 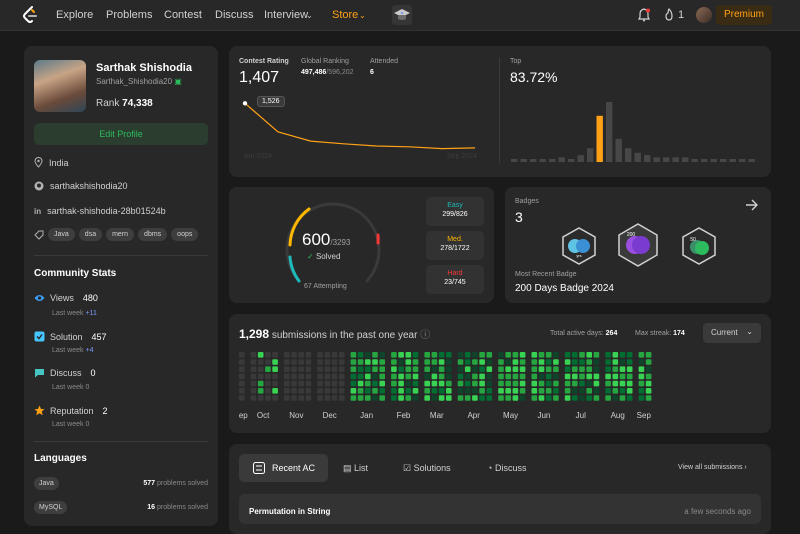 I want to click on badge-50-days-icon: 50, so click(x=699, y=246).